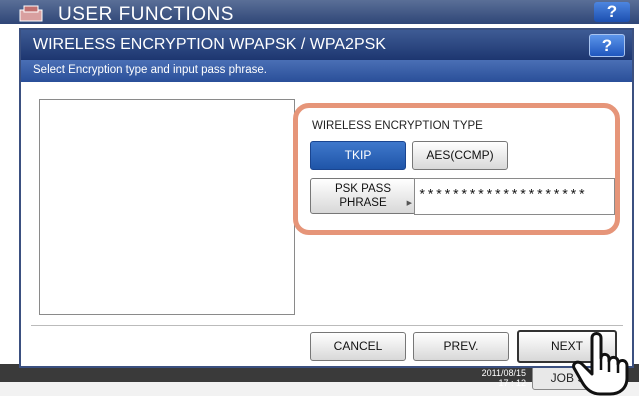 The image size is (639, 396). What do you see at coordinates (327, 325) in the screenshot?
I see `footer-divider` at bounding box center [327, 325].